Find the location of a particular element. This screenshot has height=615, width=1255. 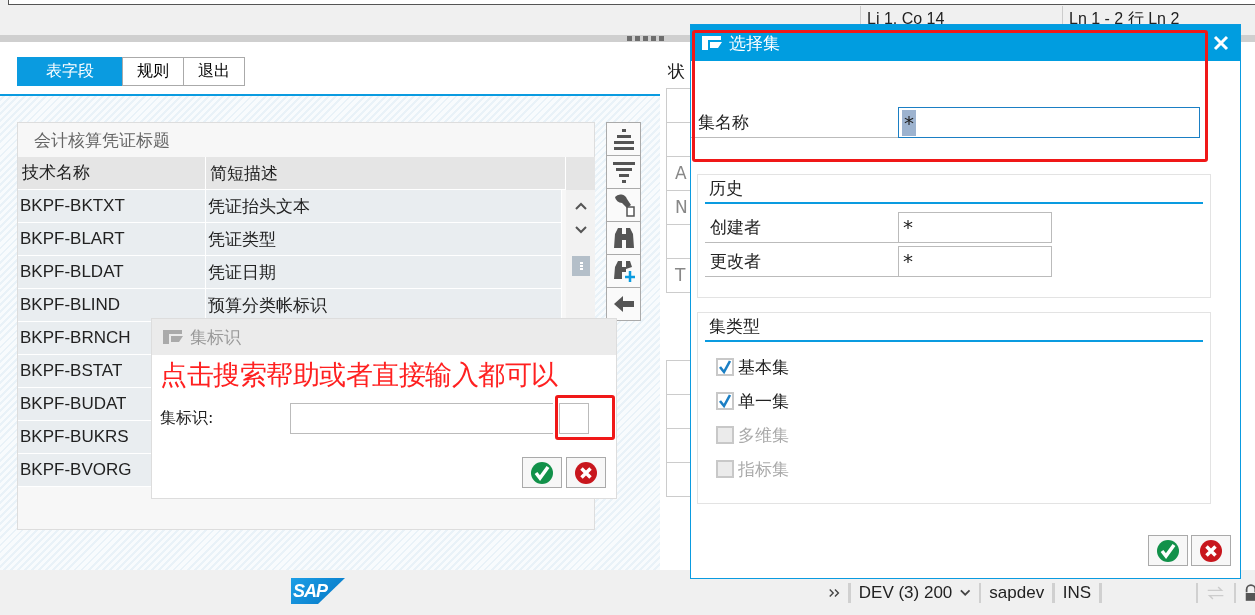

group-title: 历史 is located at coordinates (954, 189).